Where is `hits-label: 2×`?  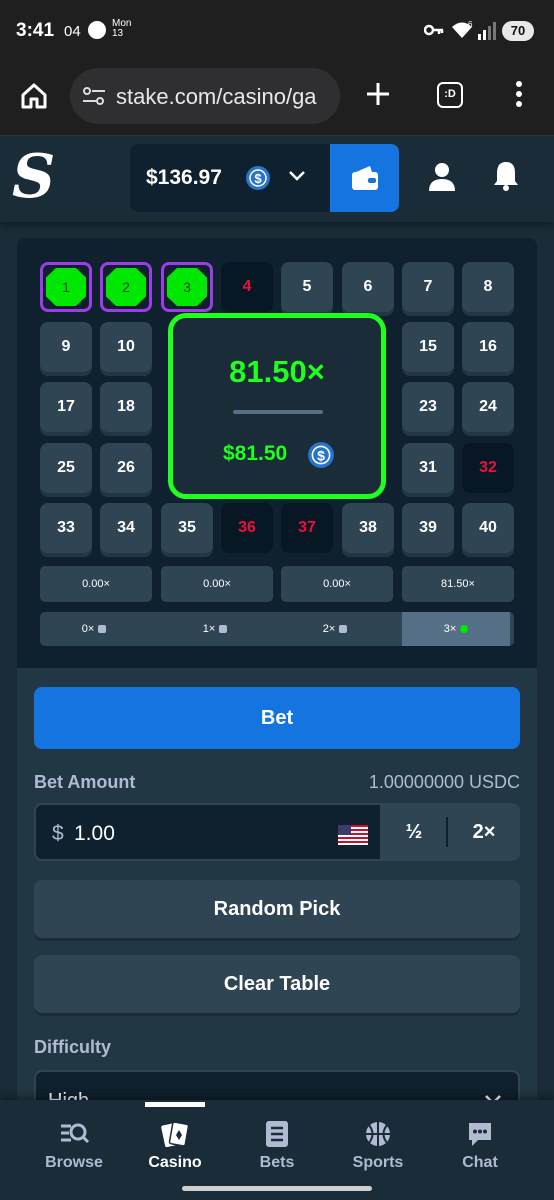 hits-label: 2× is located at coordinates (329, 629).